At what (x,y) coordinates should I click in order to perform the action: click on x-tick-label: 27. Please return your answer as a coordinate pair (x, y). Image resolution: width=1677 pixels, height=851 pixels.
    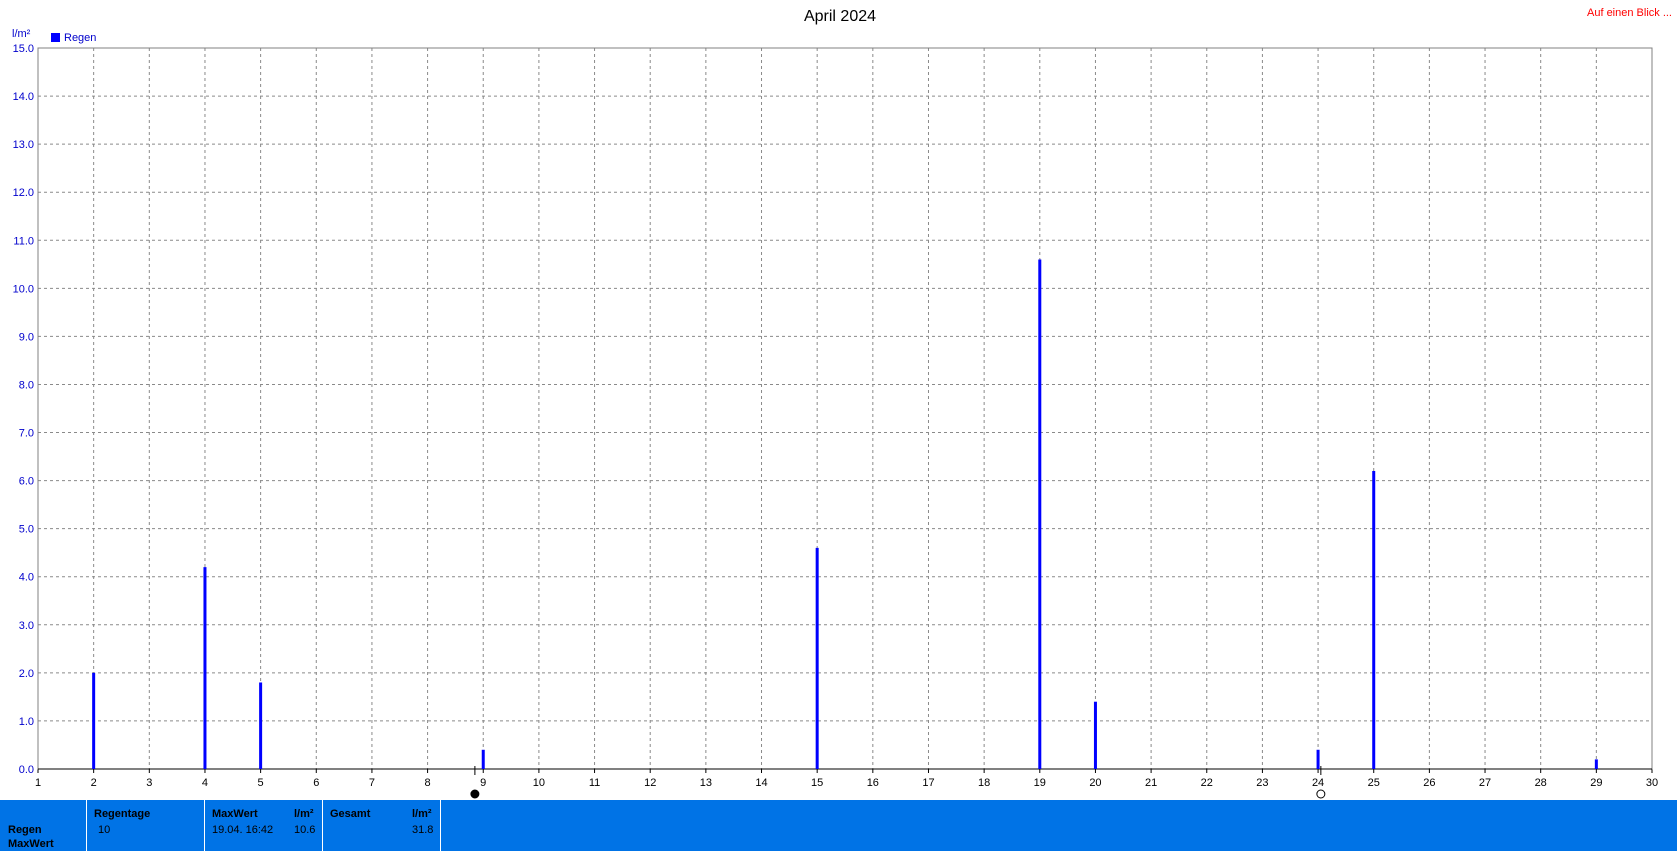
    Looking at the image, I should click on (1485, 783).